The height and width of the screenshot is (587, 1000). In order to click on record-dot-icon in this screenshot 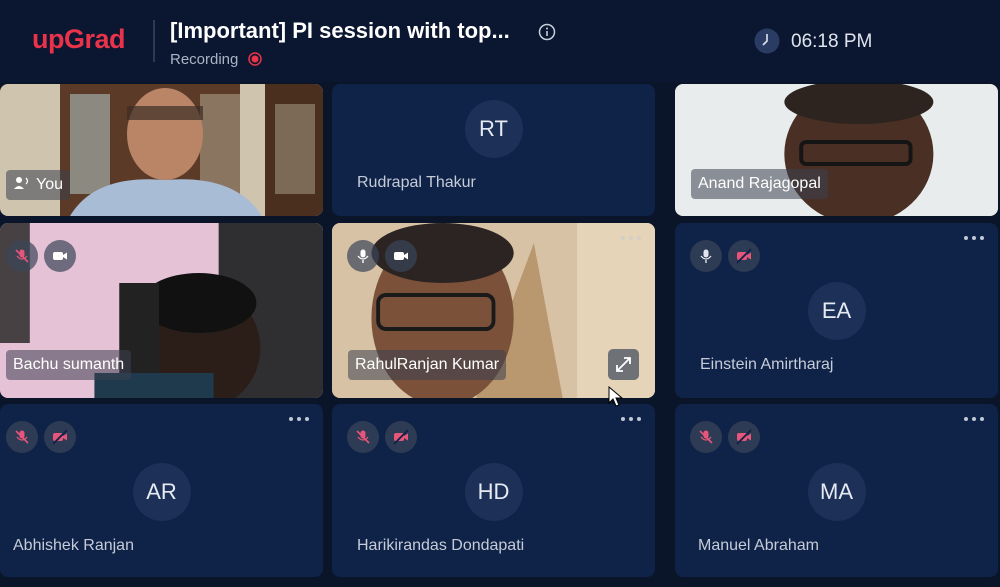, I will do `click(255, 59)`.